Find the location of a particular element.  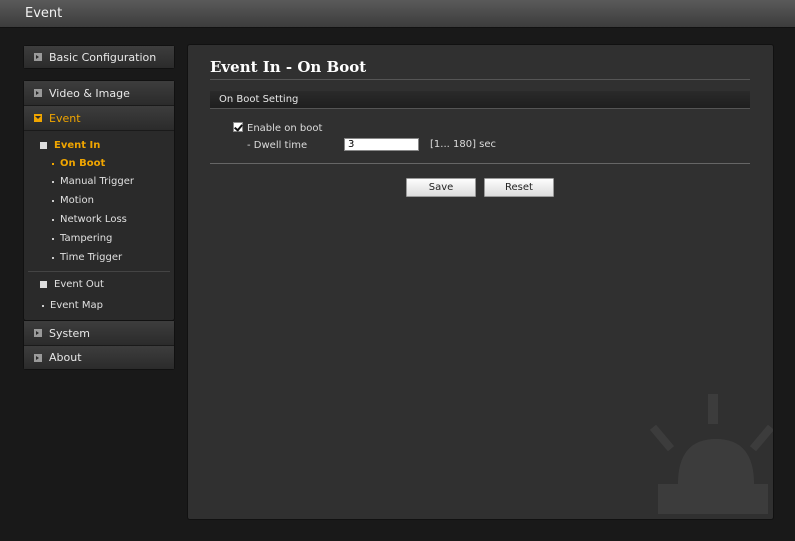

sidebar-item-label: Event Out is located at coordinates (79, 284).